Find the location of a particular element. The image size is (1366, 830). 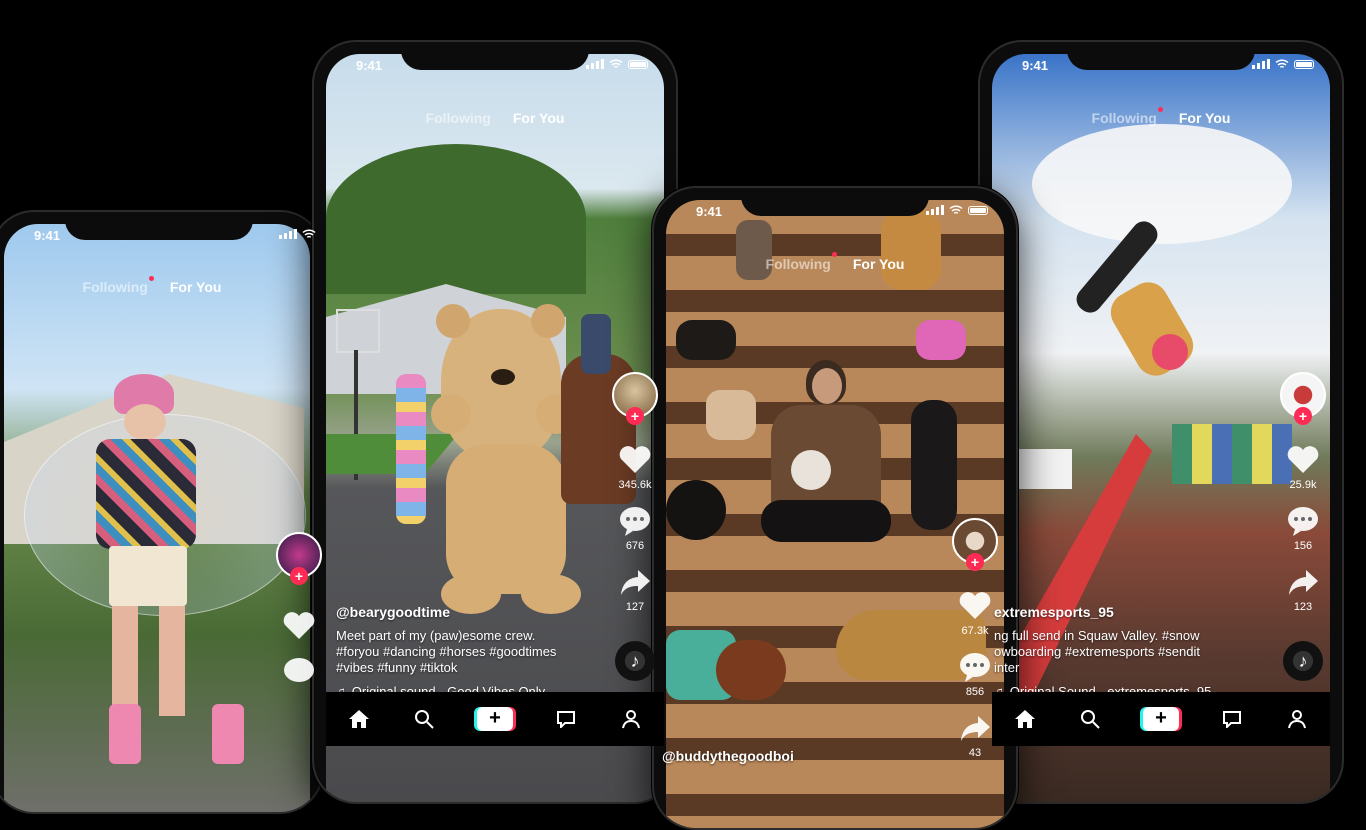

like-count: 25.9k is located at coordinates (1303, 485).